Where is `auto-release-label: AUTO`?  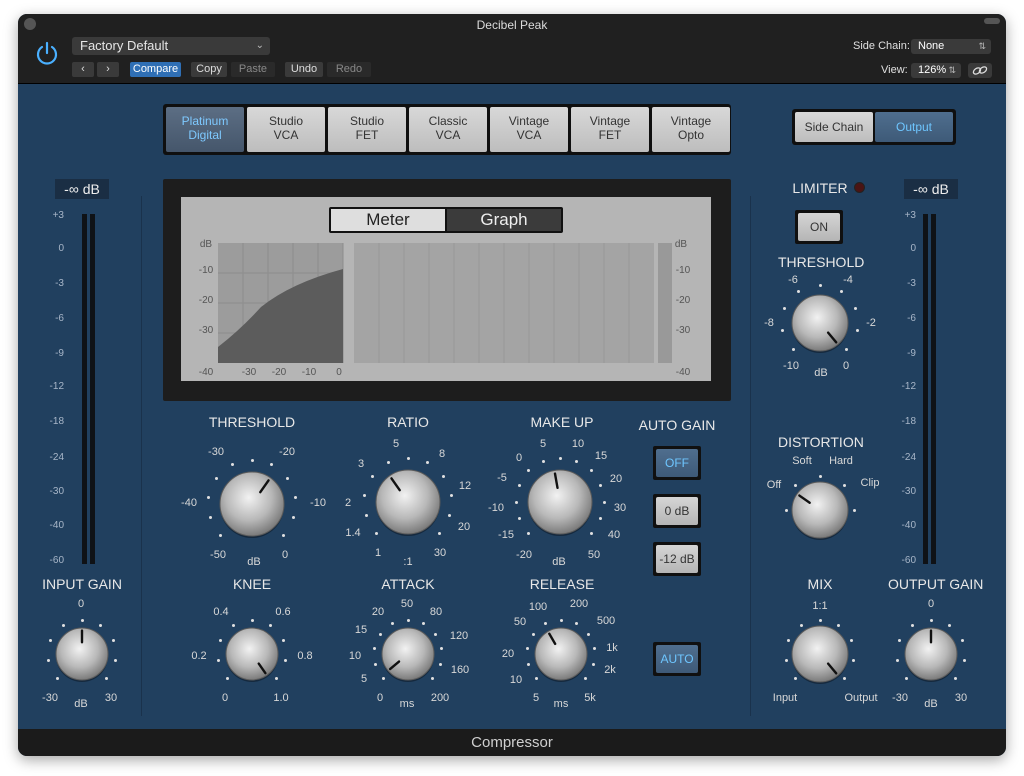
auto-release-label: AUTO is located at coordinates (677, 659).